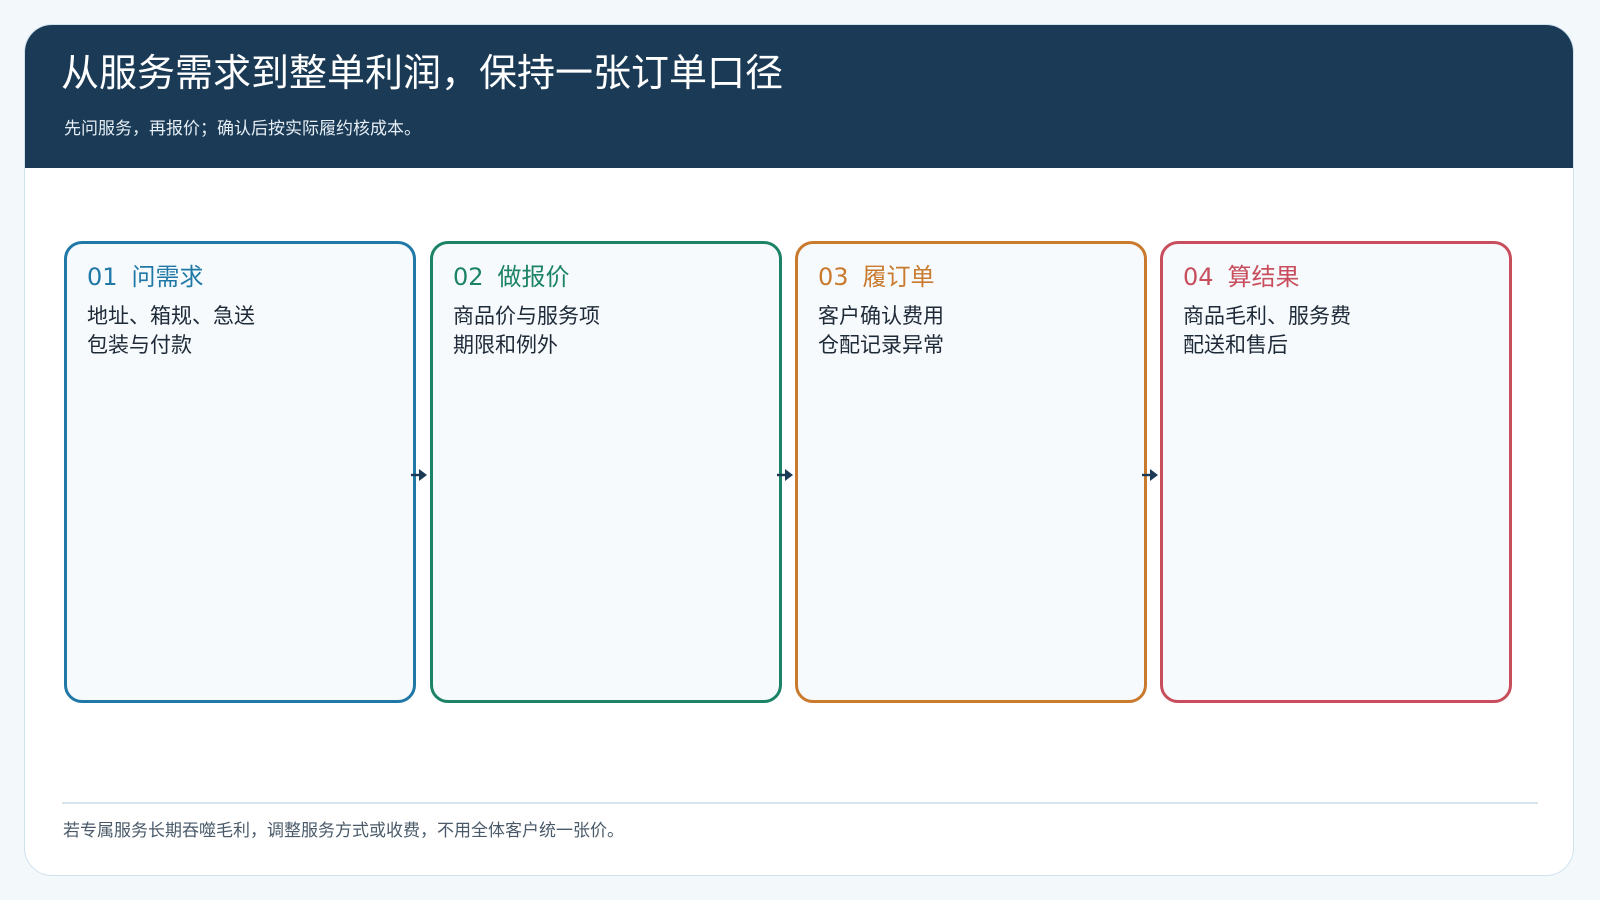 Image resolution: width=1600 pixels, height=900 pixels. Describe the element at coordinates (881, 345) in the screenshot. I see `step-detail-line: 仓配记录异常` at that location.